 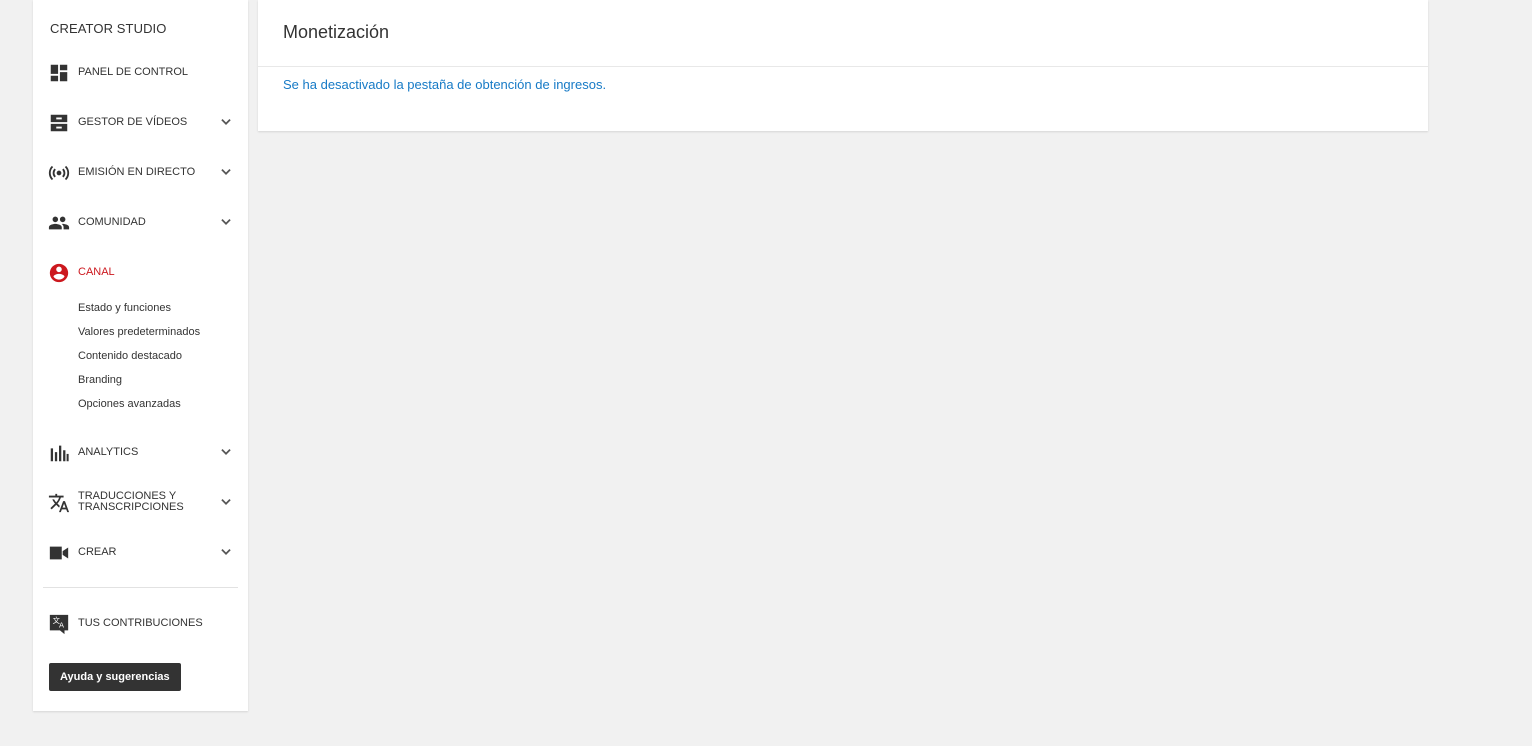 I want to click on sidebar-item-label: TUS CONTRIBUCIONES, so click(x=140, y=622).